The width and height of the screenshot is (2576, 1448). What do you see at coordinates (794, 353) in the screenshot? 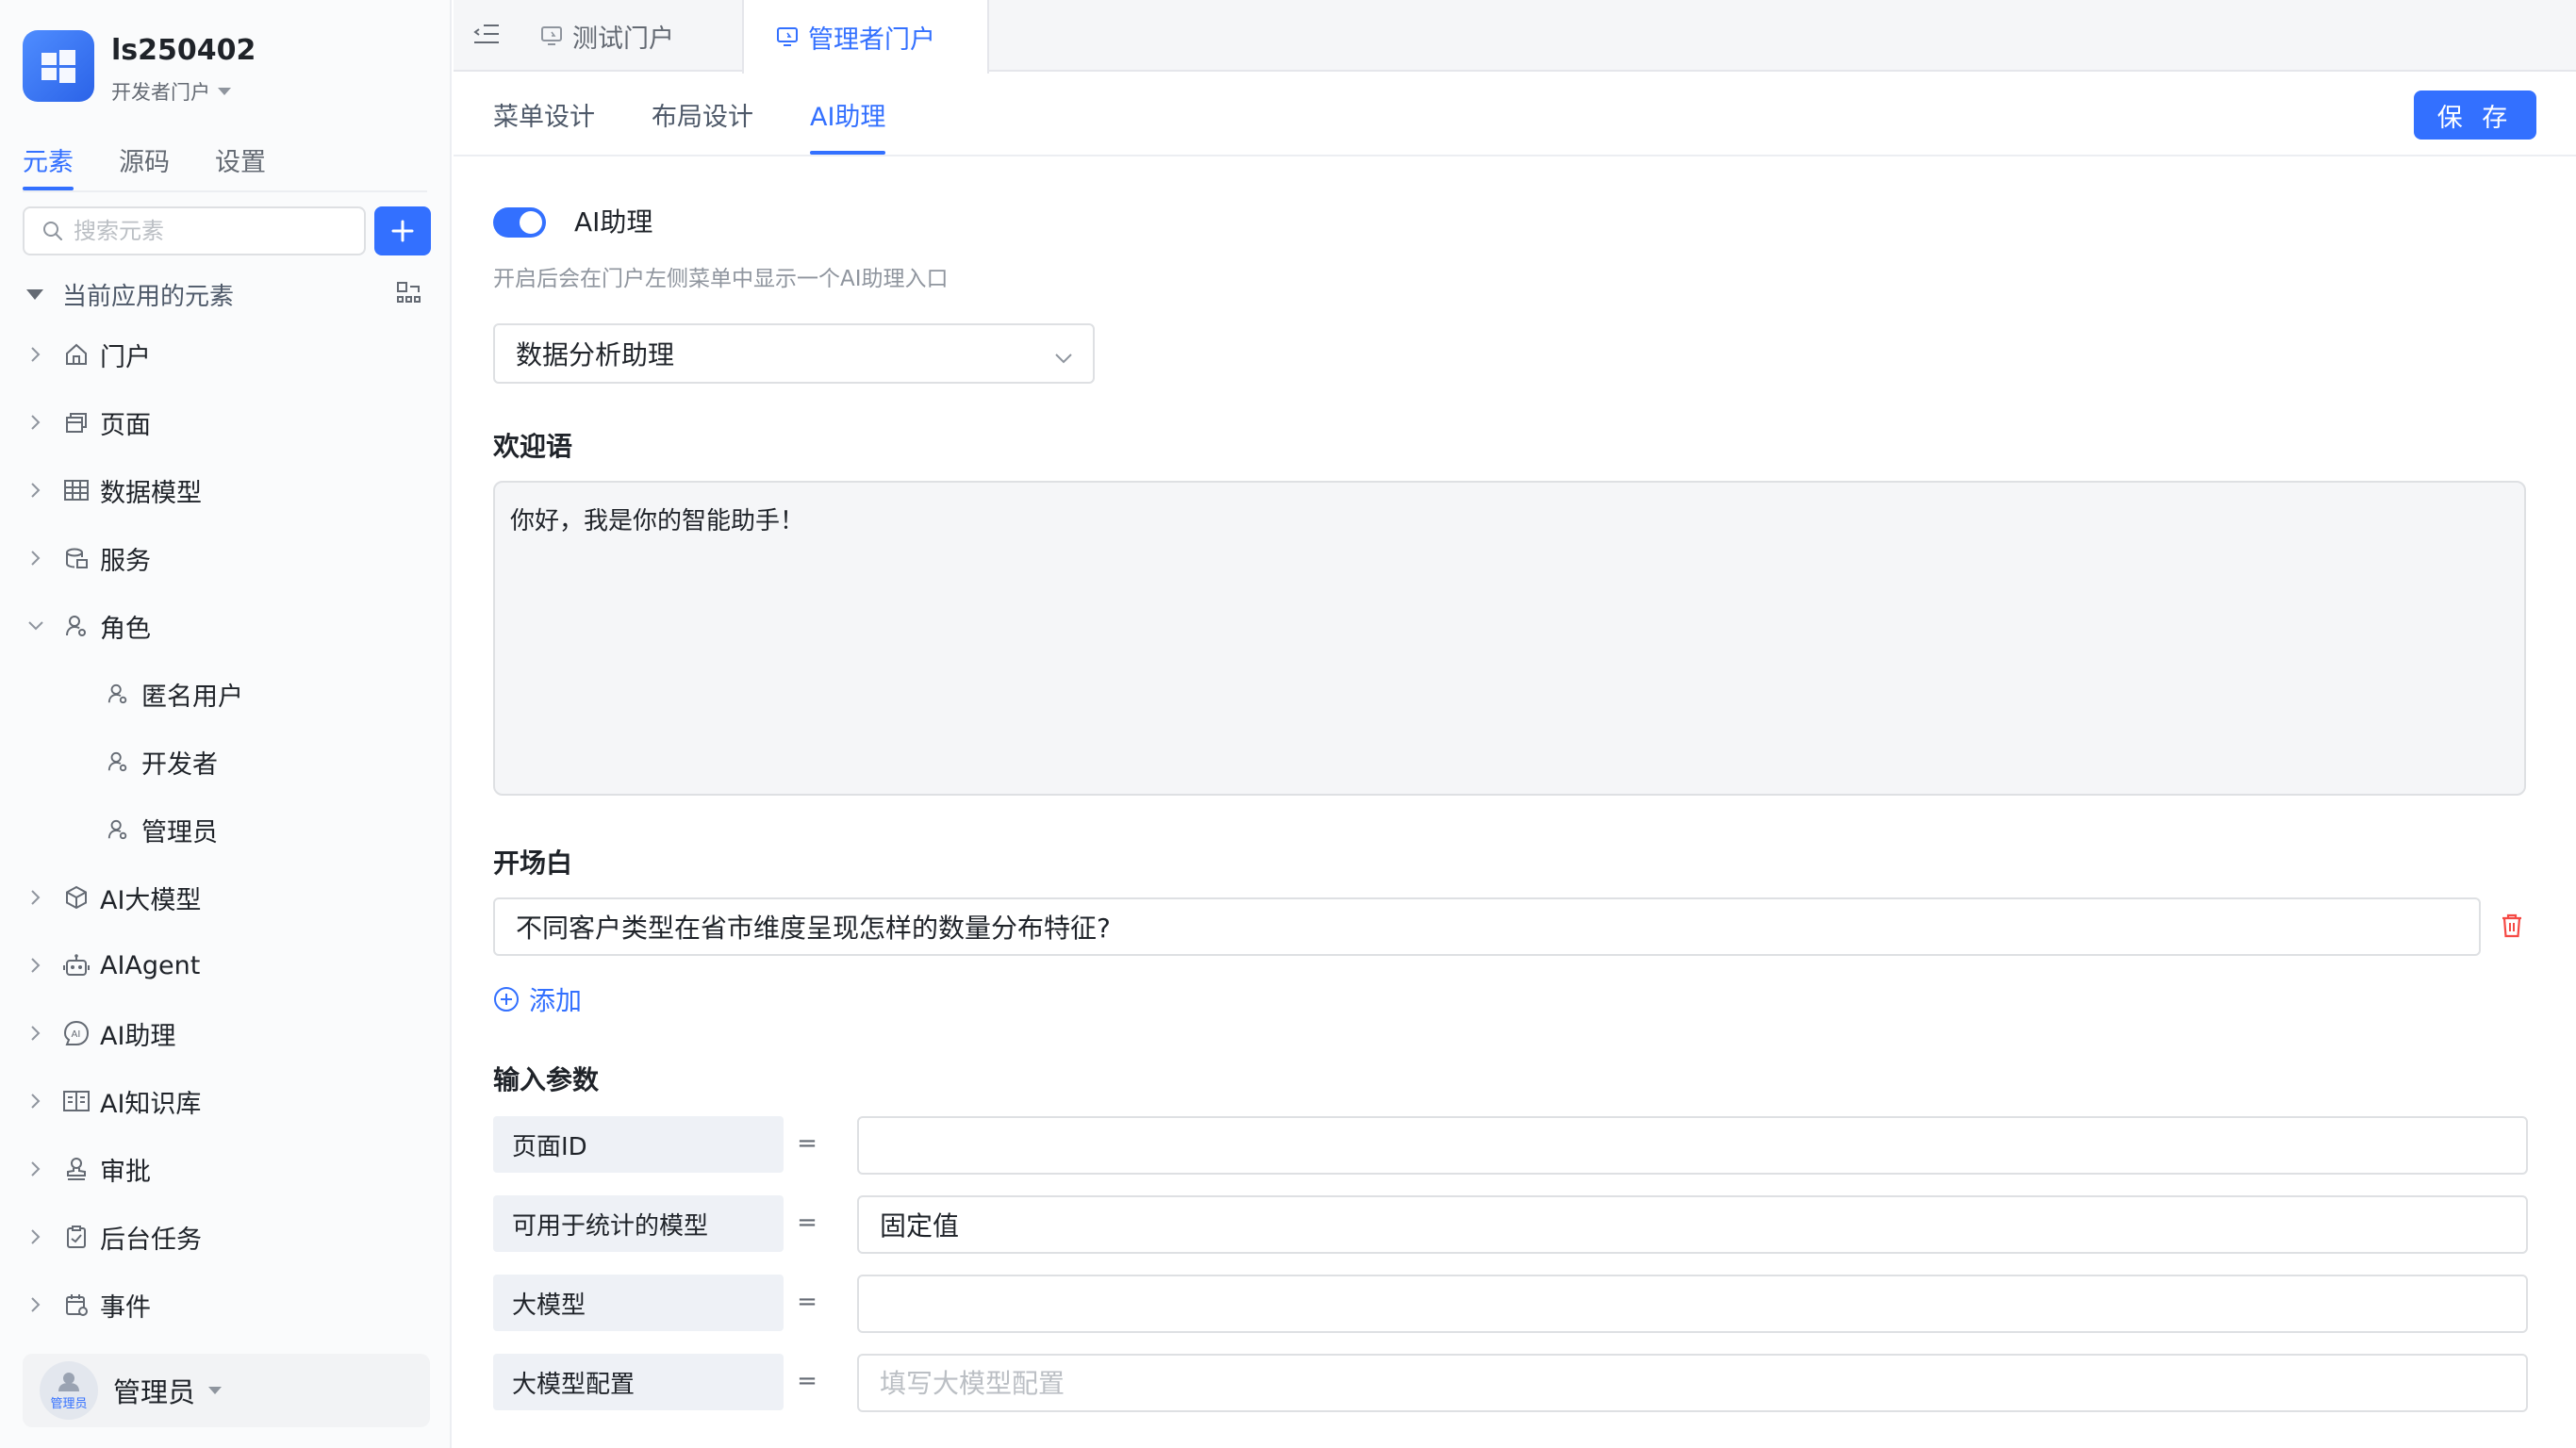
I see `assistant-select: 数据分析助理` at bounding box center [794, 353].